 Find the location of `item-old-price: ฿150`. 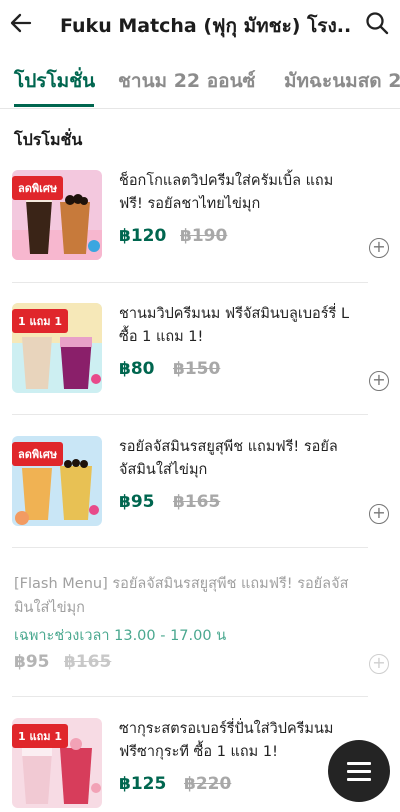

item-old-price: ฿150 is located at coordinates (197, 369).